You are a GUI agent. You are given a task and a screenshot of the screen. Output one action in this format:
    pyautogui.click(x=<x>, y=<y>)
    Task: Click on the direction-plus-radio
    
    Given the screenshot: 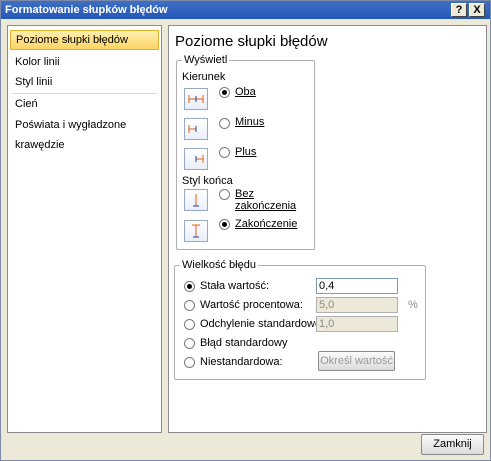 What is the action you would take?
    pyautogui.click(x=224, y=152)
    